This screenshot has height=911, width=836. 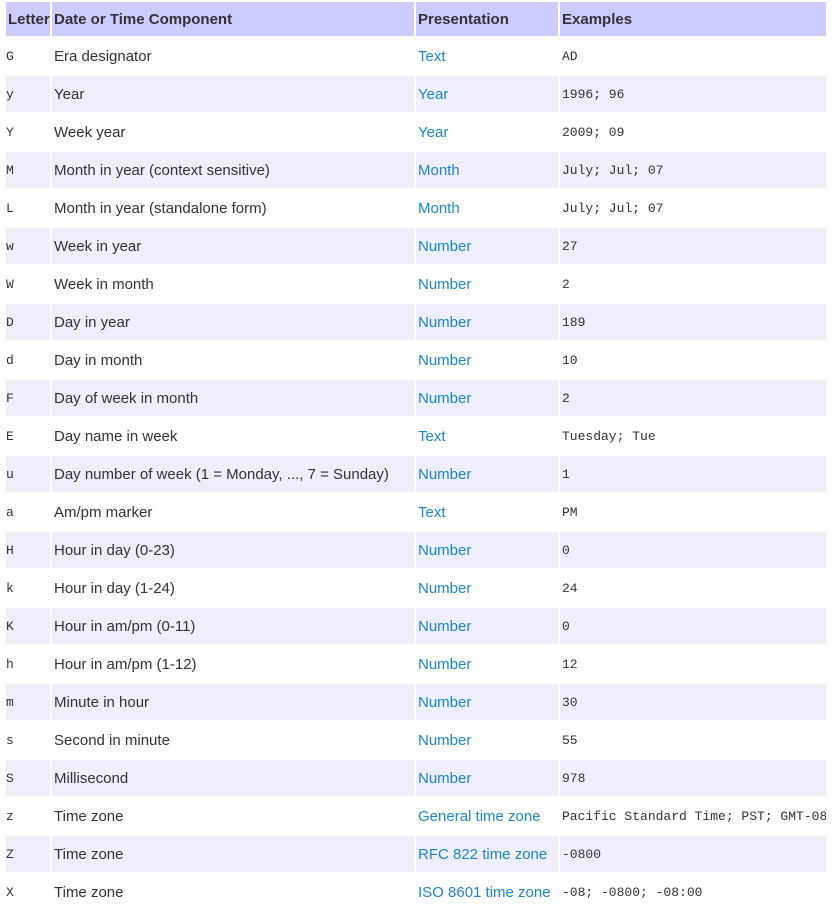 I want to click on table-row: K Hour in am/pm (0-11) Number 0, so click(x=416, y=626).